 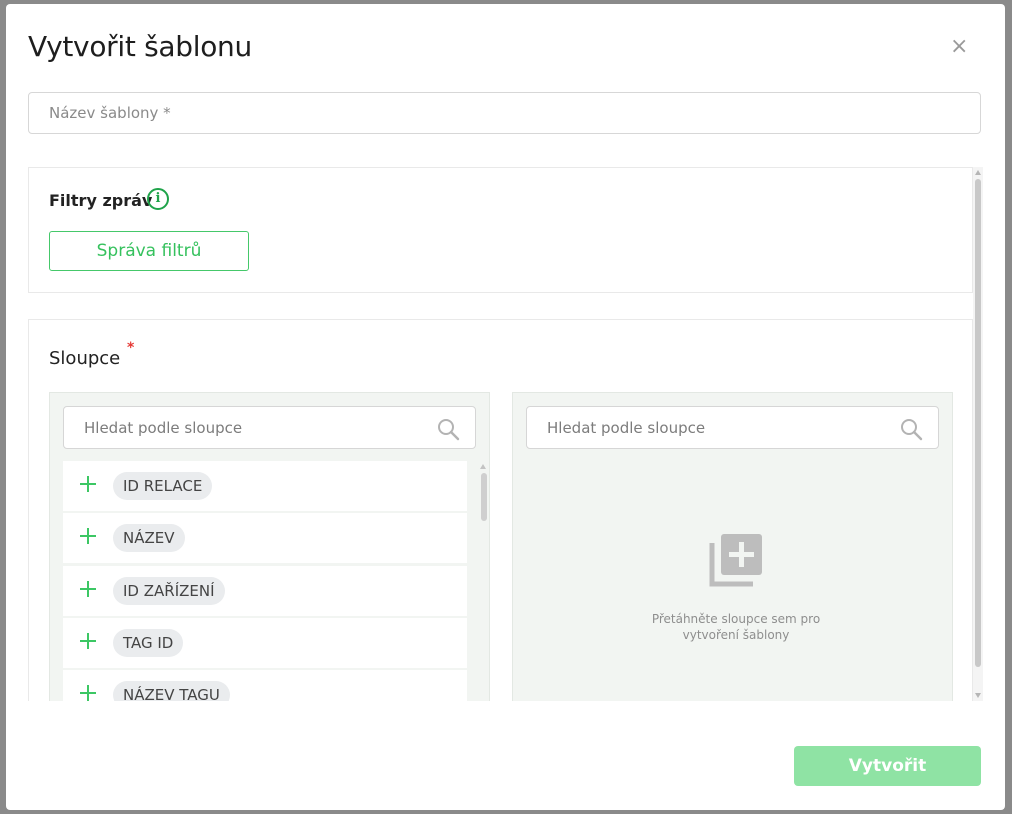 What do you see at coordinates (978, 695) in the screenshot?
I see `scroll-down-arrow-icon` at bounding box center [978, 695].